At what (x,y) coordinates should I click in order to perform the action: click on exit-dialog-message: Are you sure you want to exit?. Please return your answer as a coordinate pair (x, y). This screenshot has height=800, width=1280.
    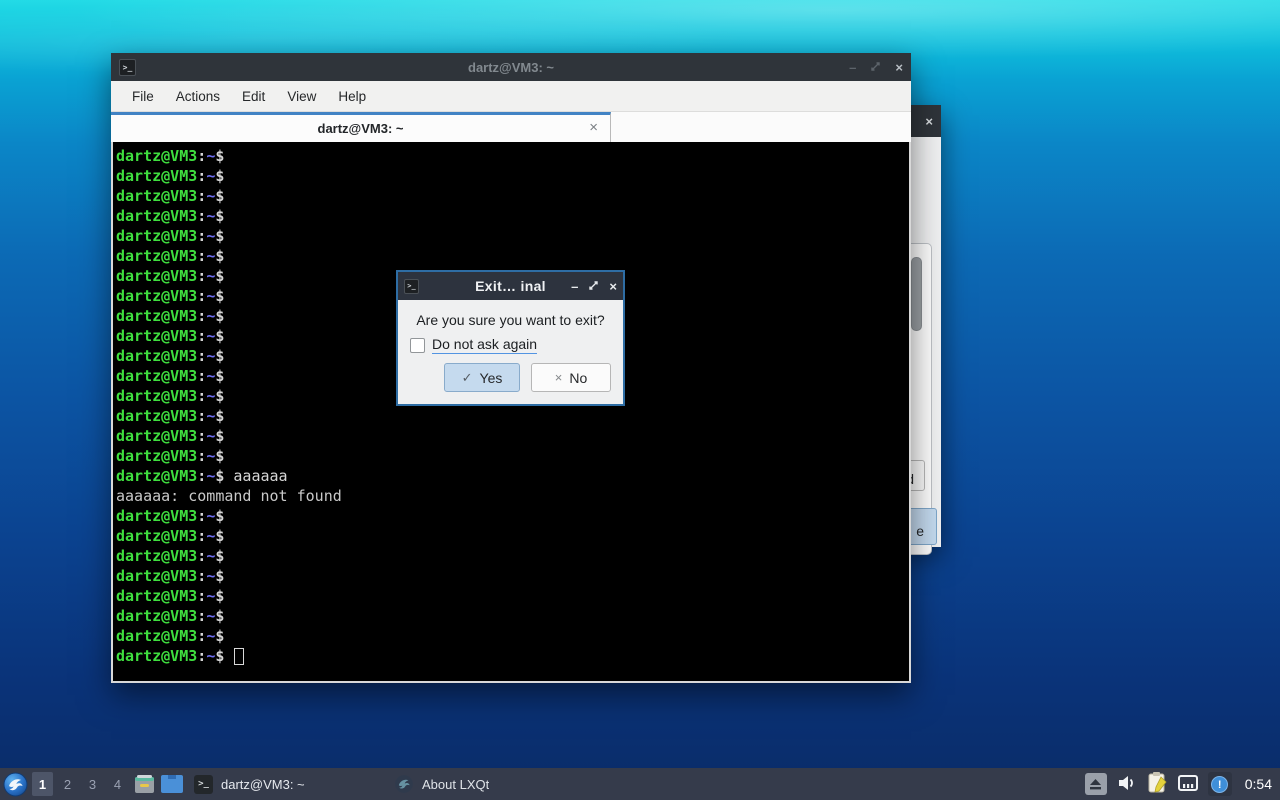
    Looking at the image, I should click on (510, 320).